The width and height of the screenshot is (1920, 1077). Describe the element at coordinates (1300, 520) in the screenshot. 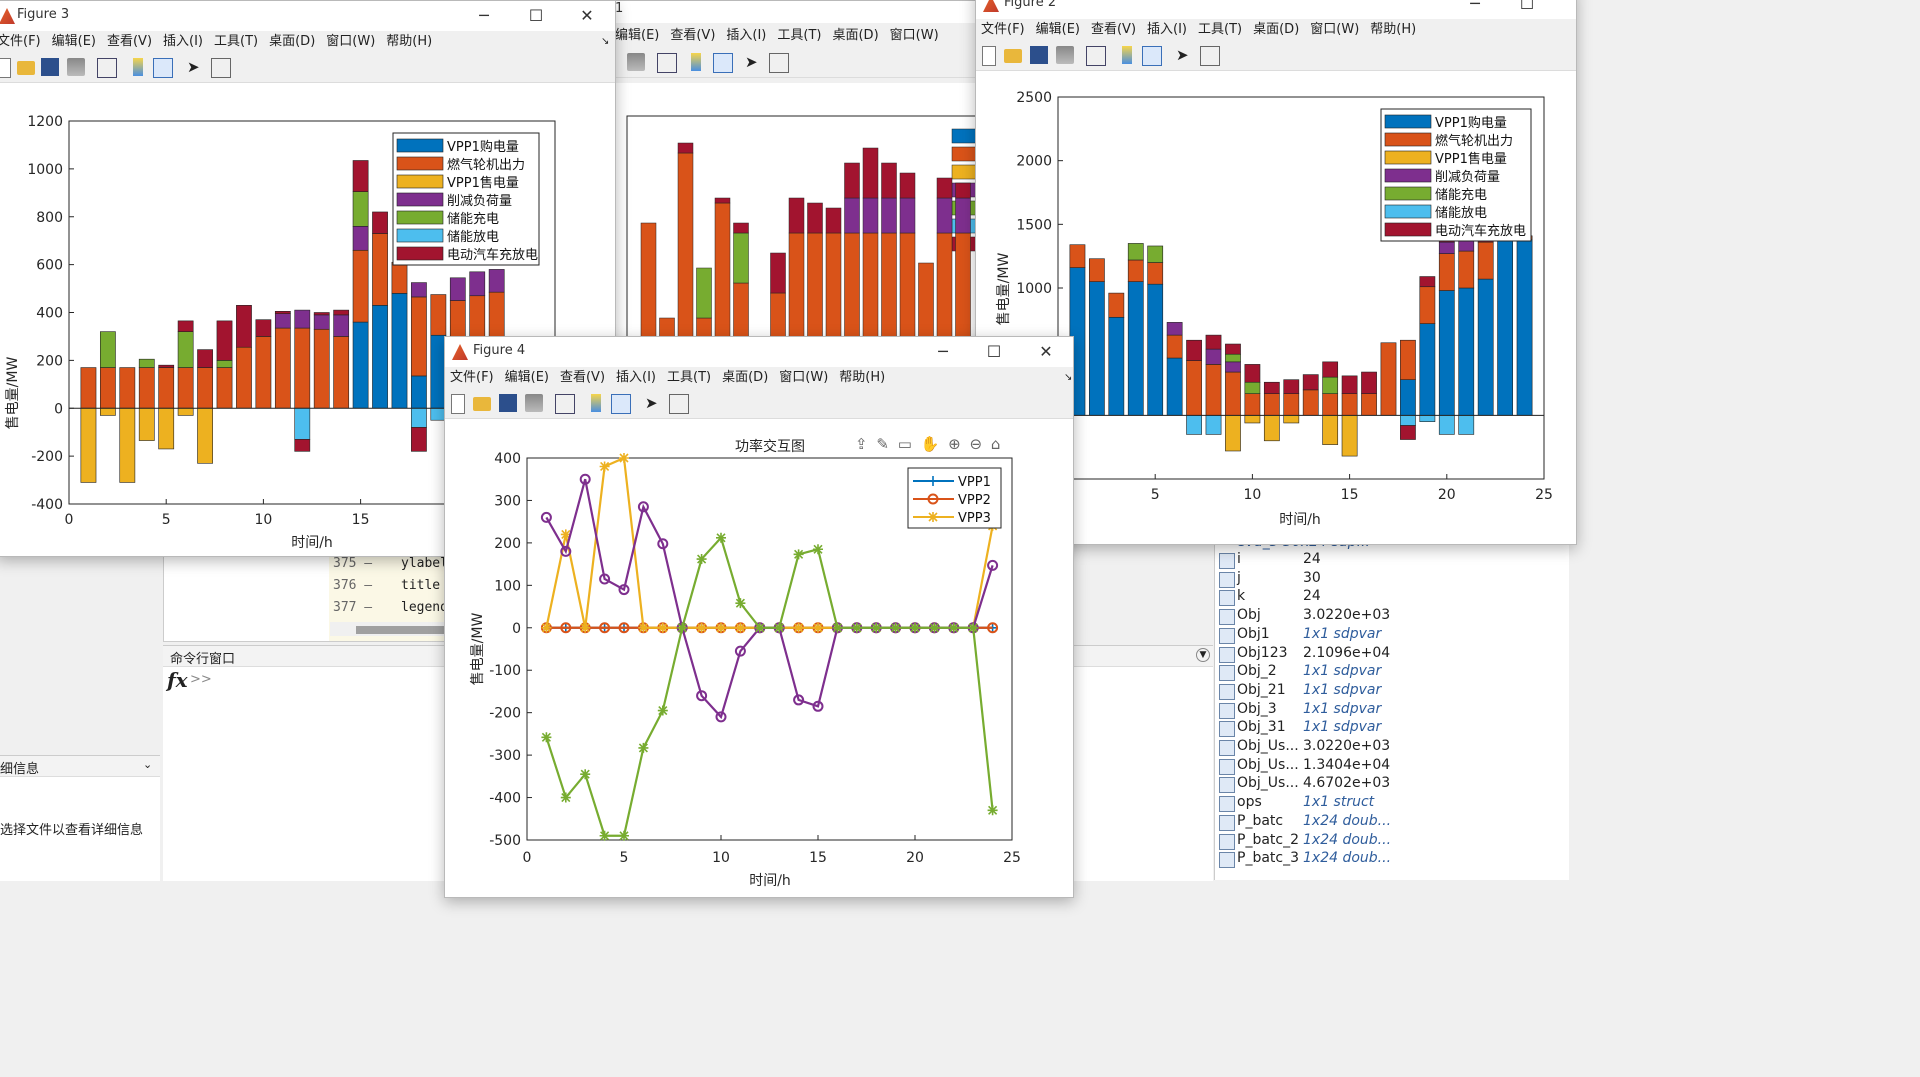

I see `x-axis-label: 时间/h` at that location.